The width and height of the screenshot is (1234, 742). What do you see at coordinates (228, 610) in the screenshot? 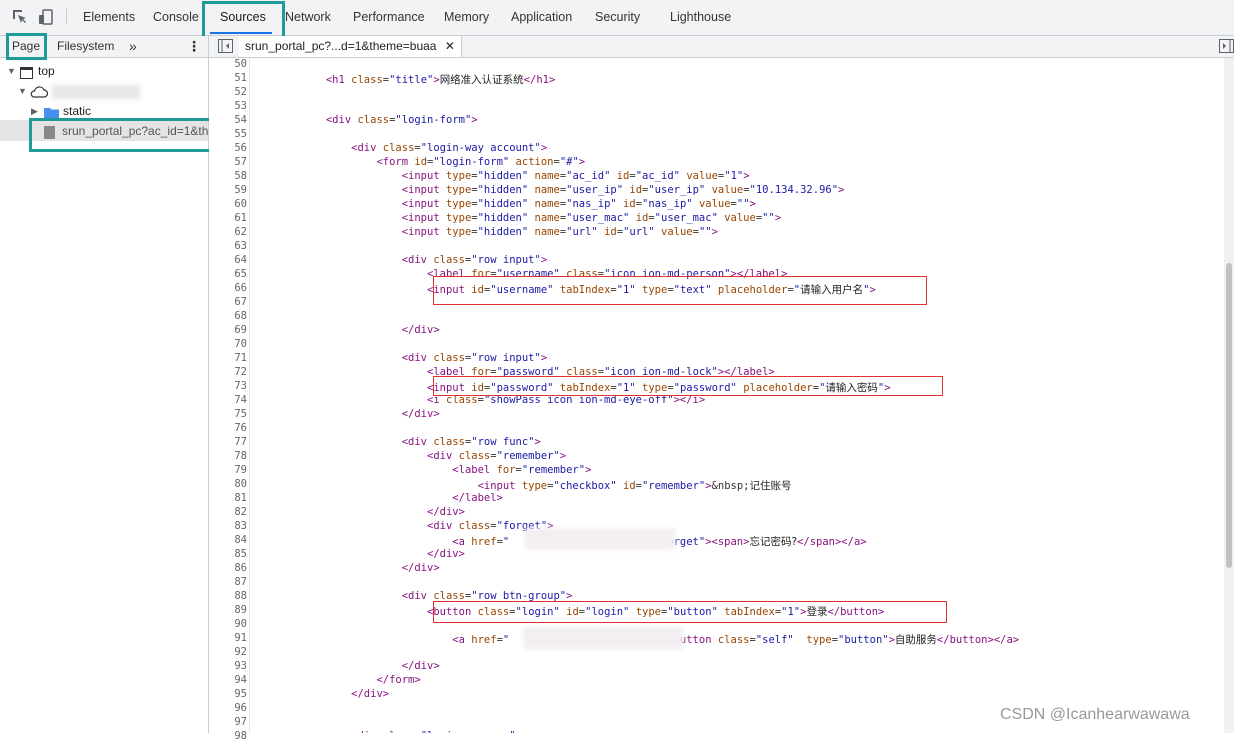
I see `line-number: 89` at bounding box center [228, 610].